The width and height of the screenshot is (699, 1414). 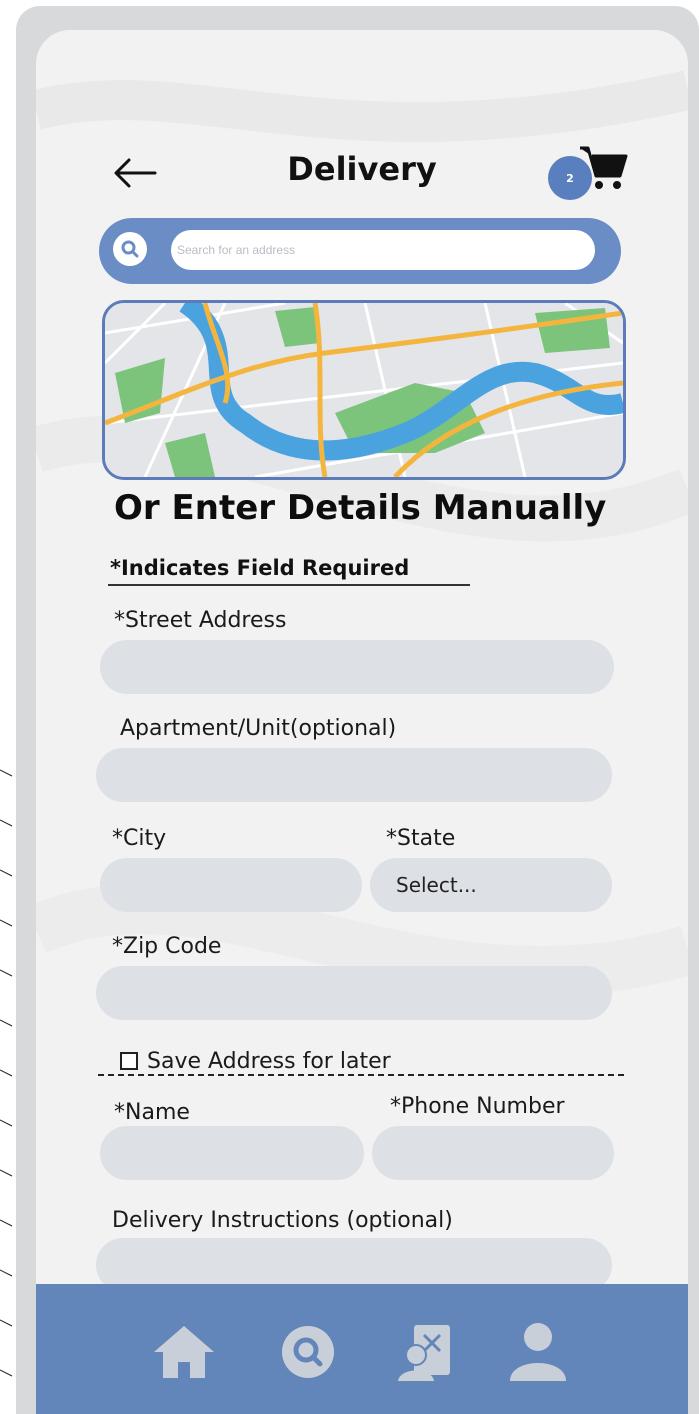 What do you see at coordinates (258, 728) in the screenshot?
I see `apartment-label: Apartment/Unit(optional)` at bounding box center [258, 728].